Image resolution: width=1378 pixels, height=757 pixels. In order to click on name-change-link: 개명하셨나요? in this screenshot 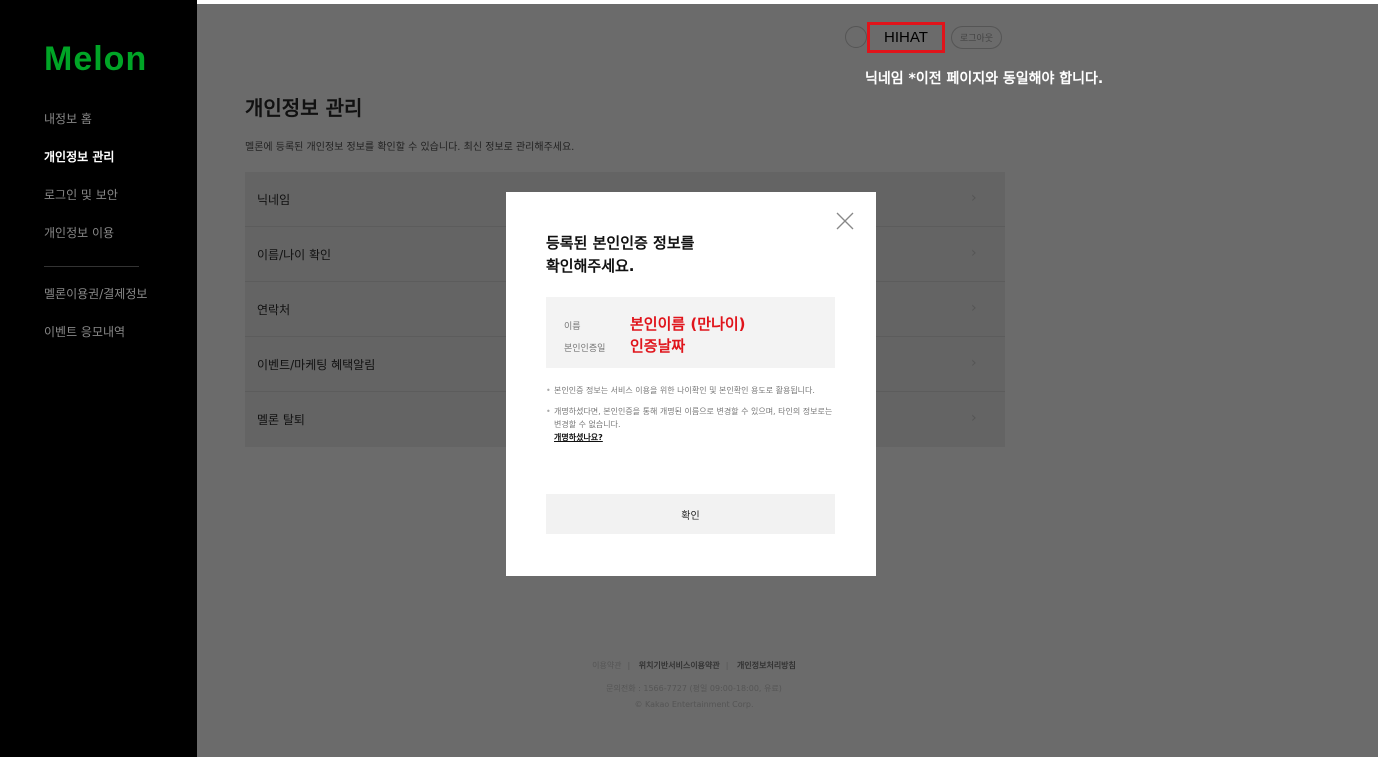, I will do `click(695, 437)`.